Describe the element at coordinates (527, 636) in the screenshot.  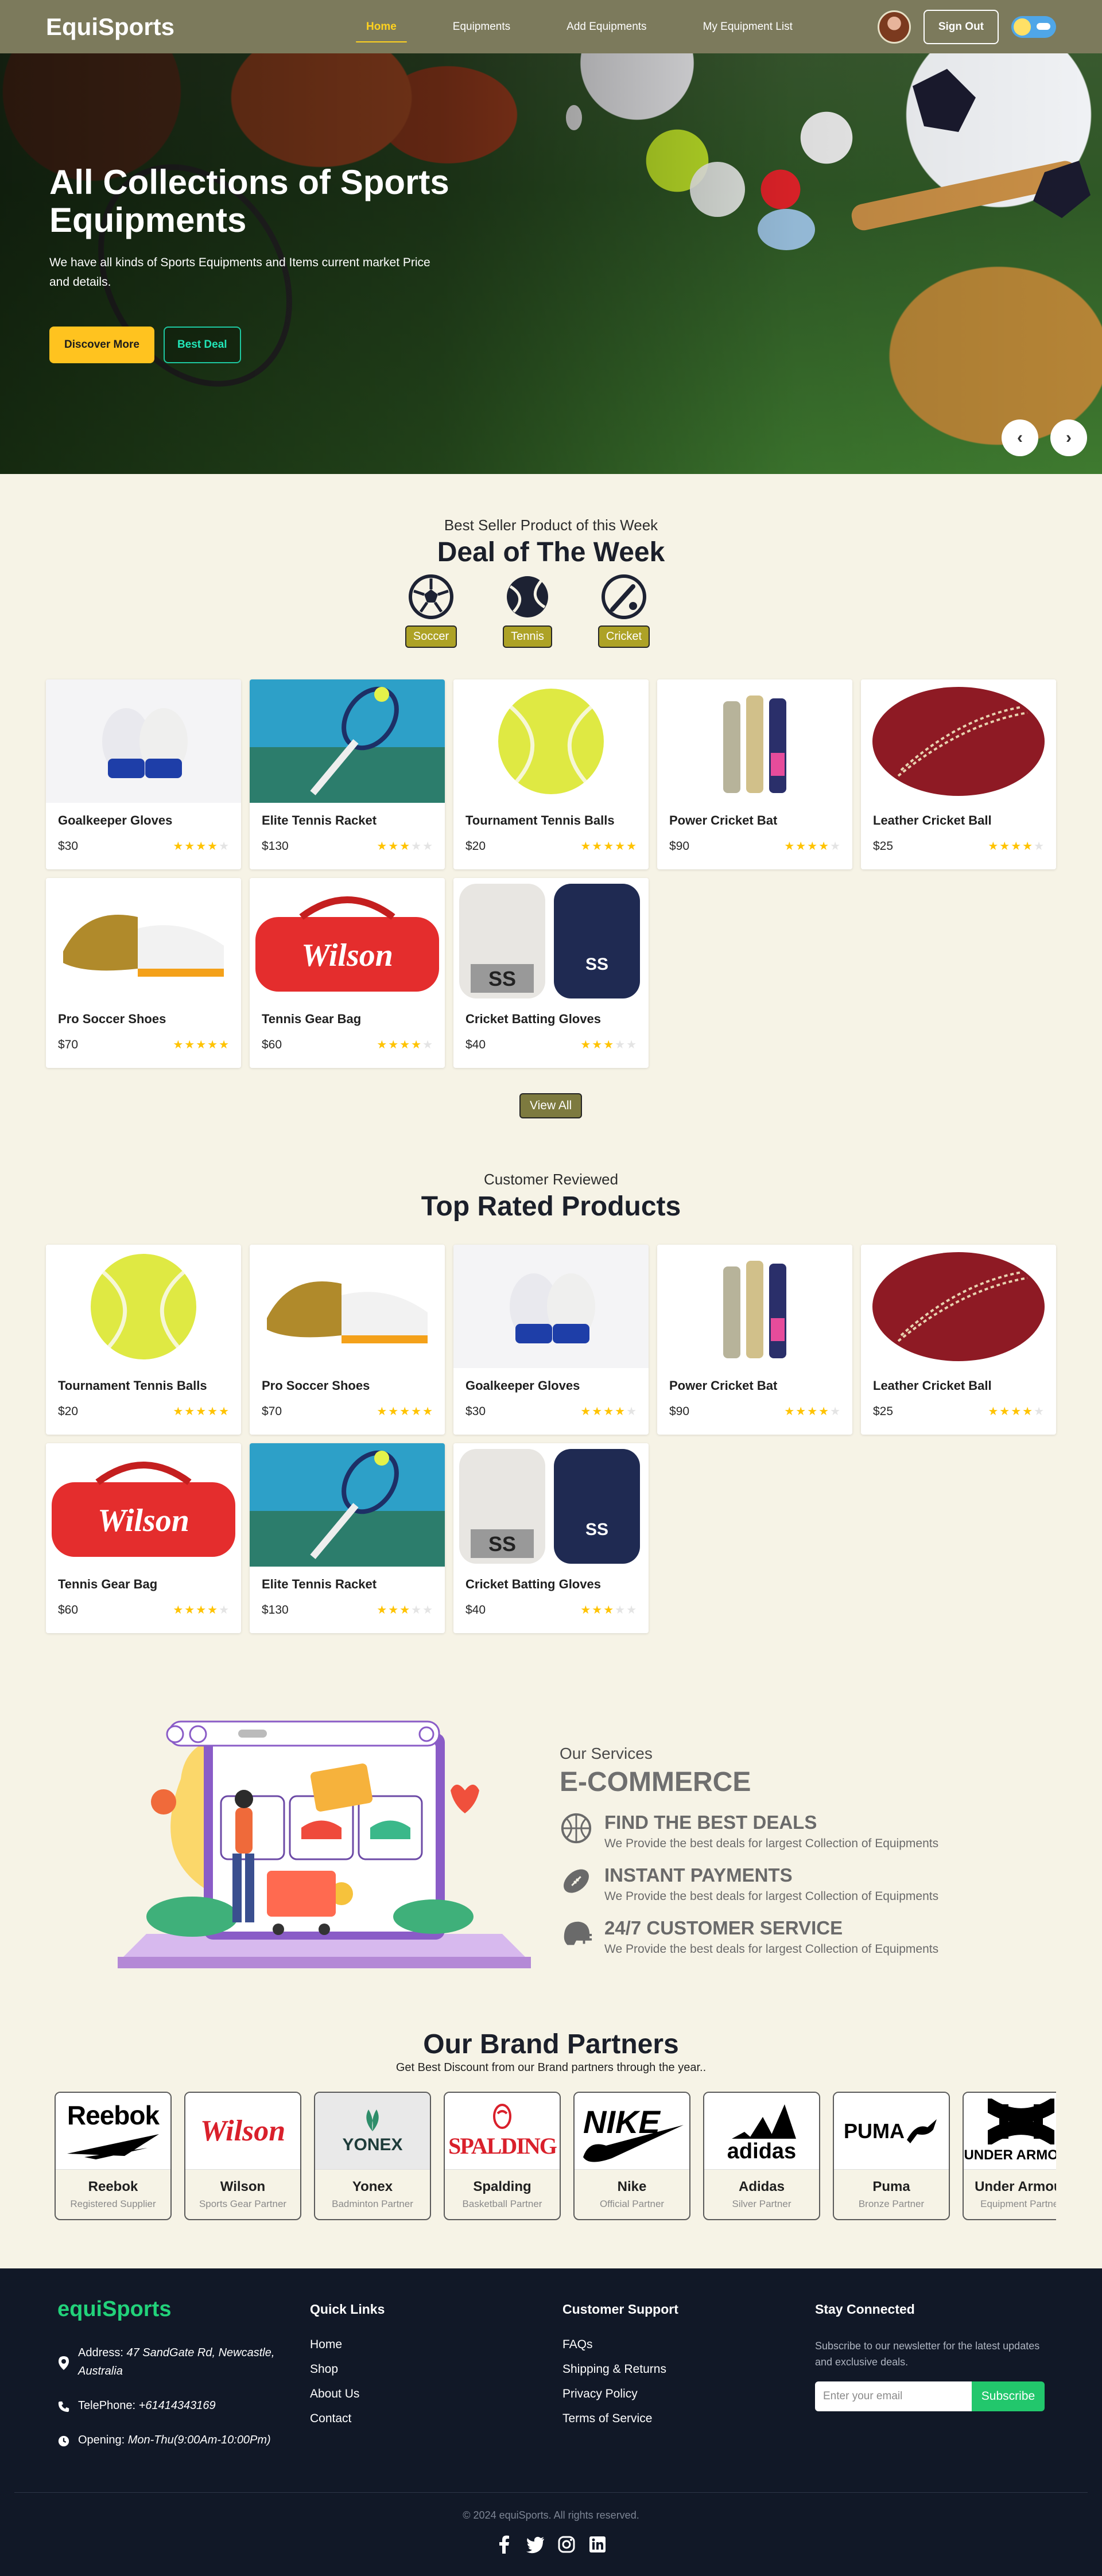
I see `category-tennis-button: Tennis` at that location.